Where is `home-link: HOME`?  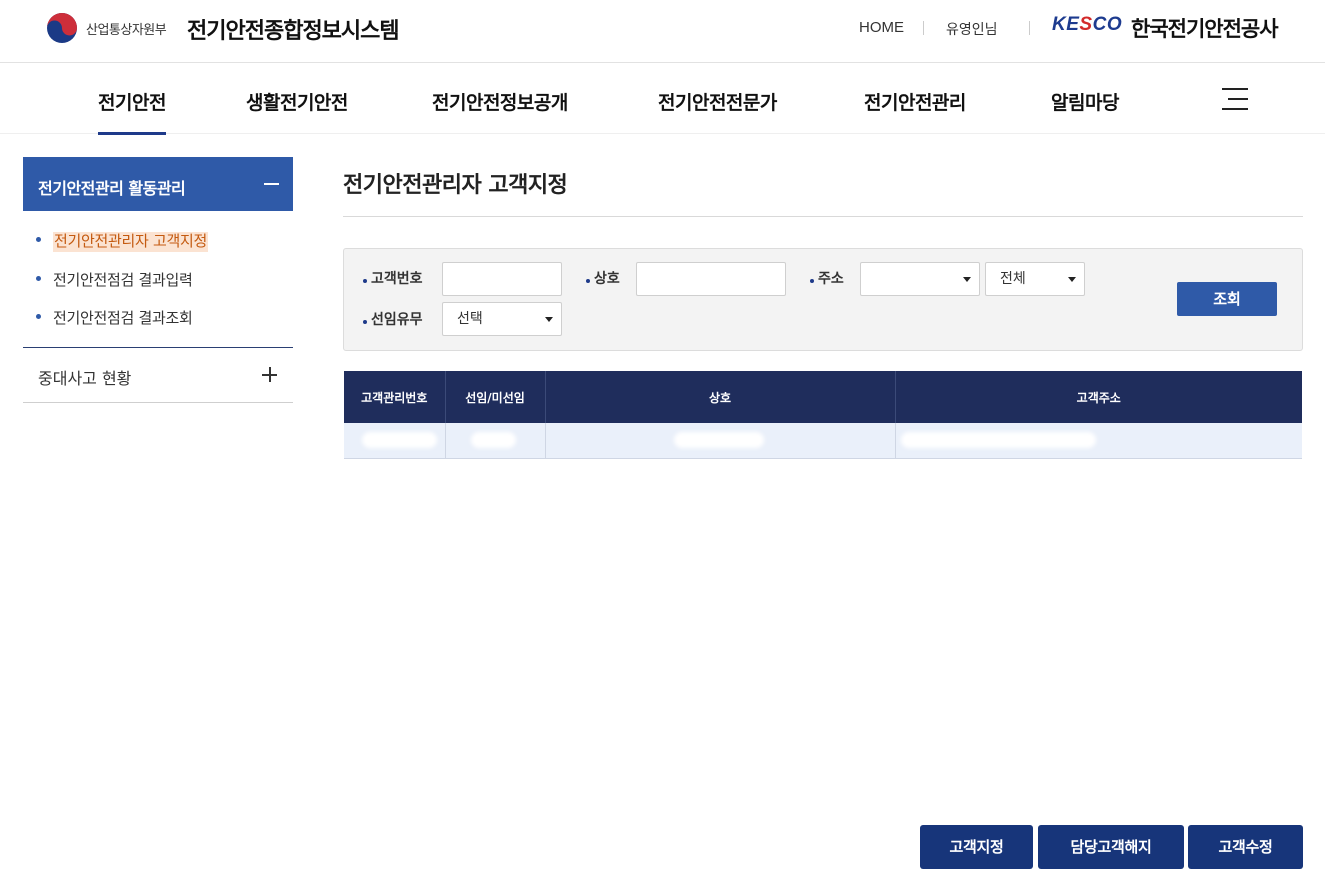 home-link: HOME is located at coordinates (881, 27).